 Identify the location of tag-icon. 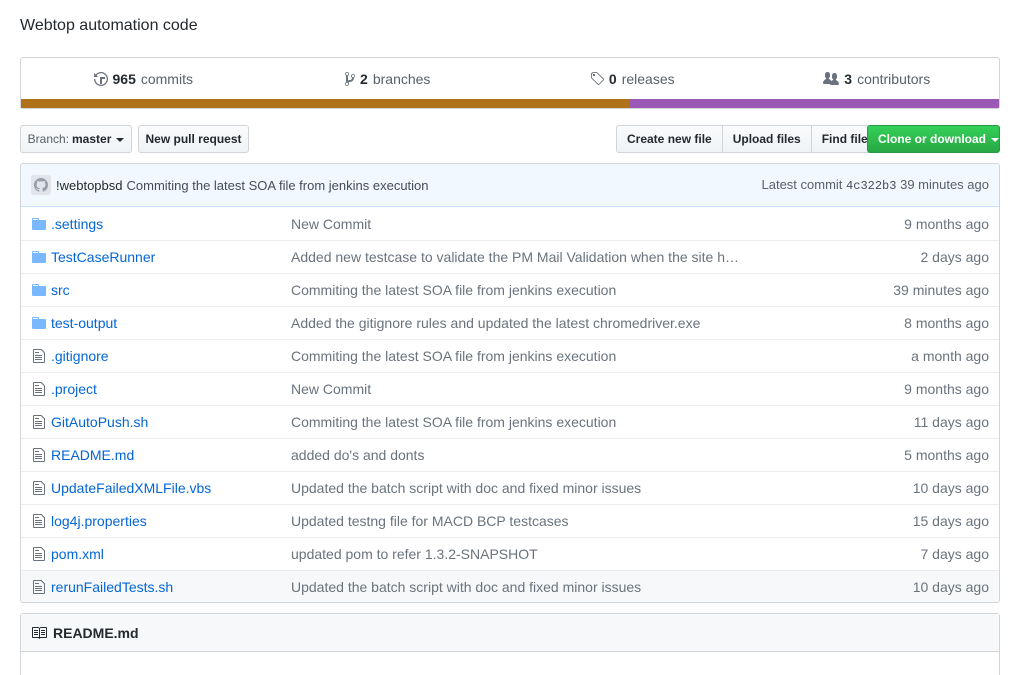
(597, 79).